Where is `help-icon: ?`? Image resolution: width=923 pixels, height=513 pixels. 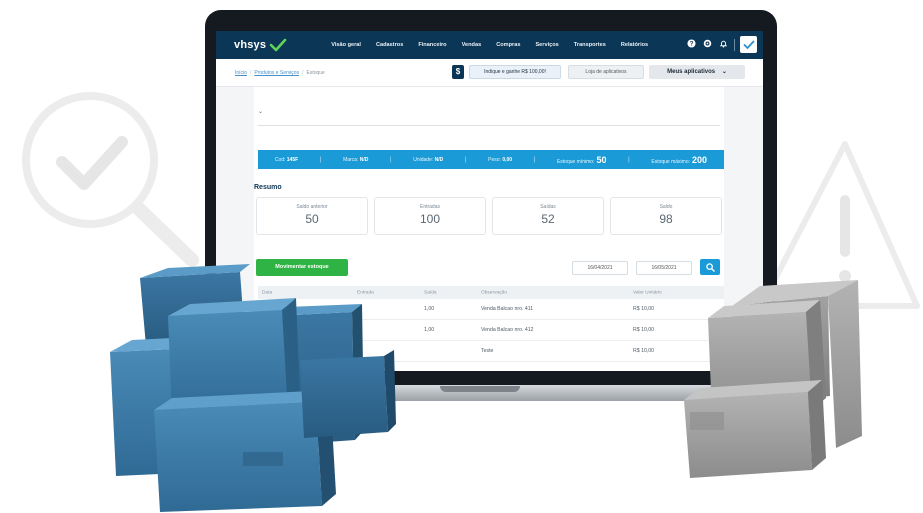 help-icon: ? is located at coordinates (691, 44).